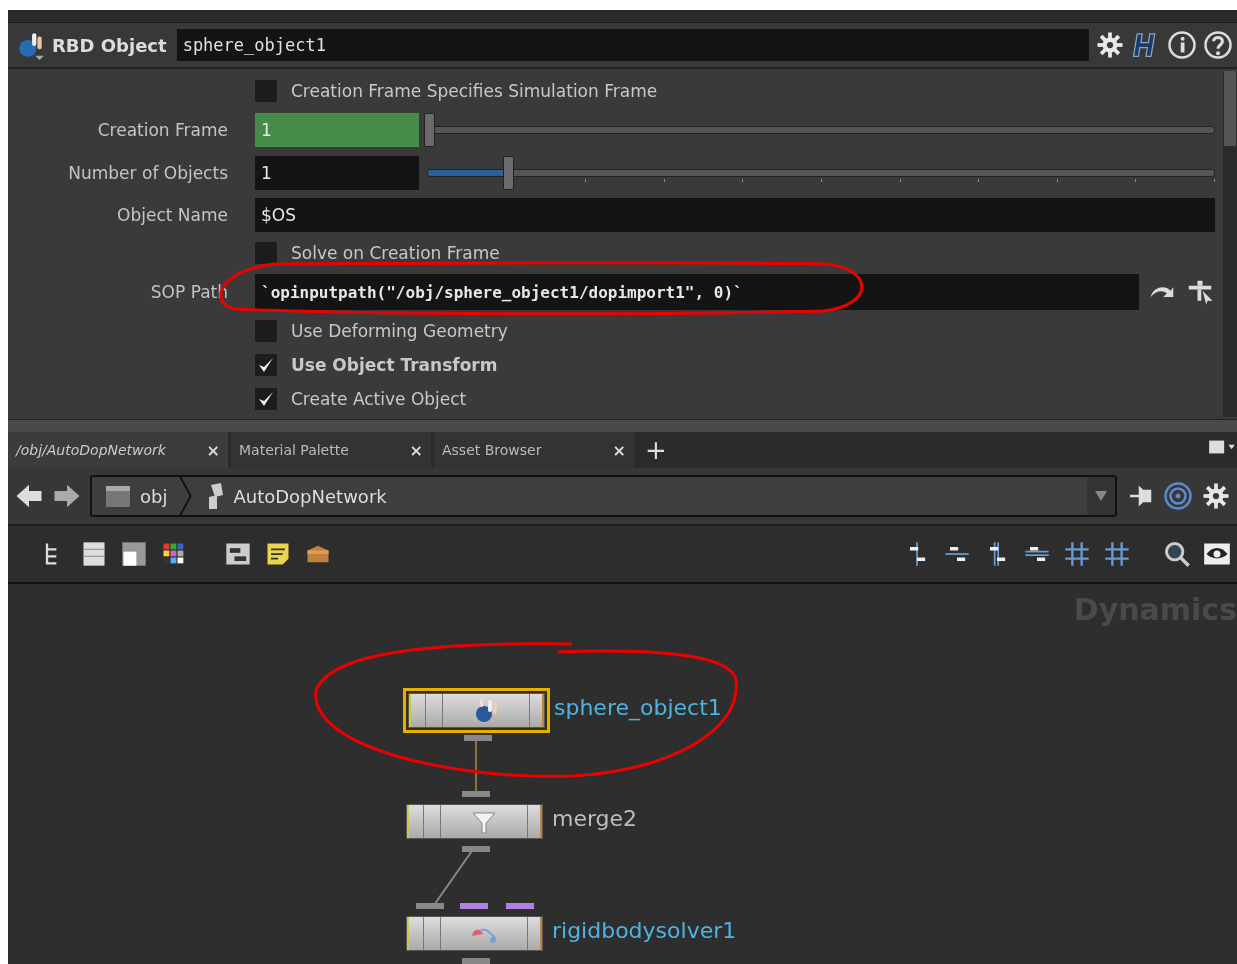  Describe the element at coordinates (162, 129) in the screenshot. I see `parameter-label: Creation Frame` at that location.